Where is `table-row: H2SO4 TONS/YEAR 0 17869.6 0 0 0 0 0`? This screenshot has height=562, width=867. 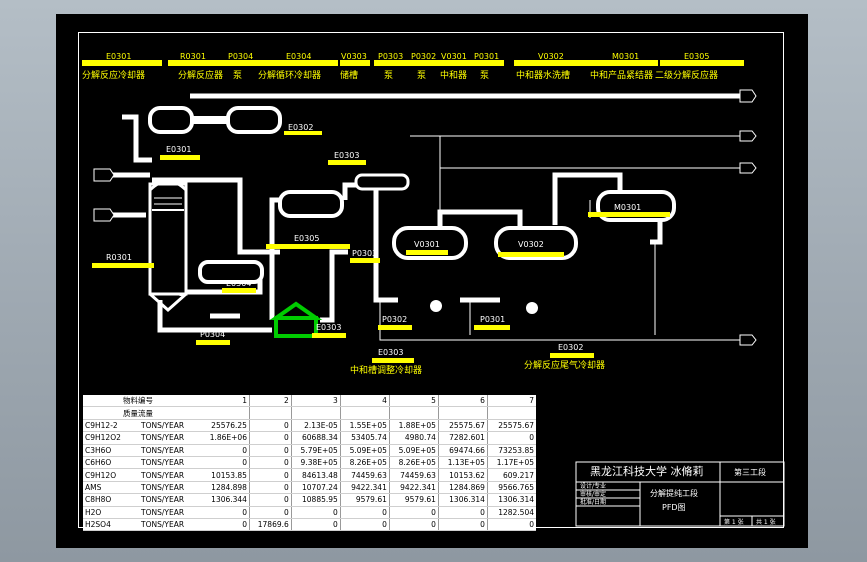
table-row: H2SO4 TONS/YEAR 0 17869.6 0 0 0 0 0 is located at coordinates (309, 525).